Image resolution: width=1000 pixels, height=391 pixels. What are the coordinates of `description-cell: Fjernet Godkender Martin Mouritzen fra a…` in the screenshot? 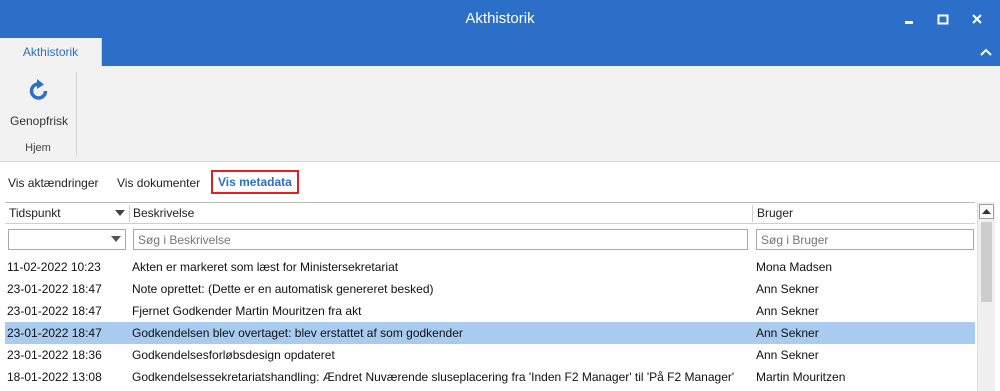 It's located at (247, 311).